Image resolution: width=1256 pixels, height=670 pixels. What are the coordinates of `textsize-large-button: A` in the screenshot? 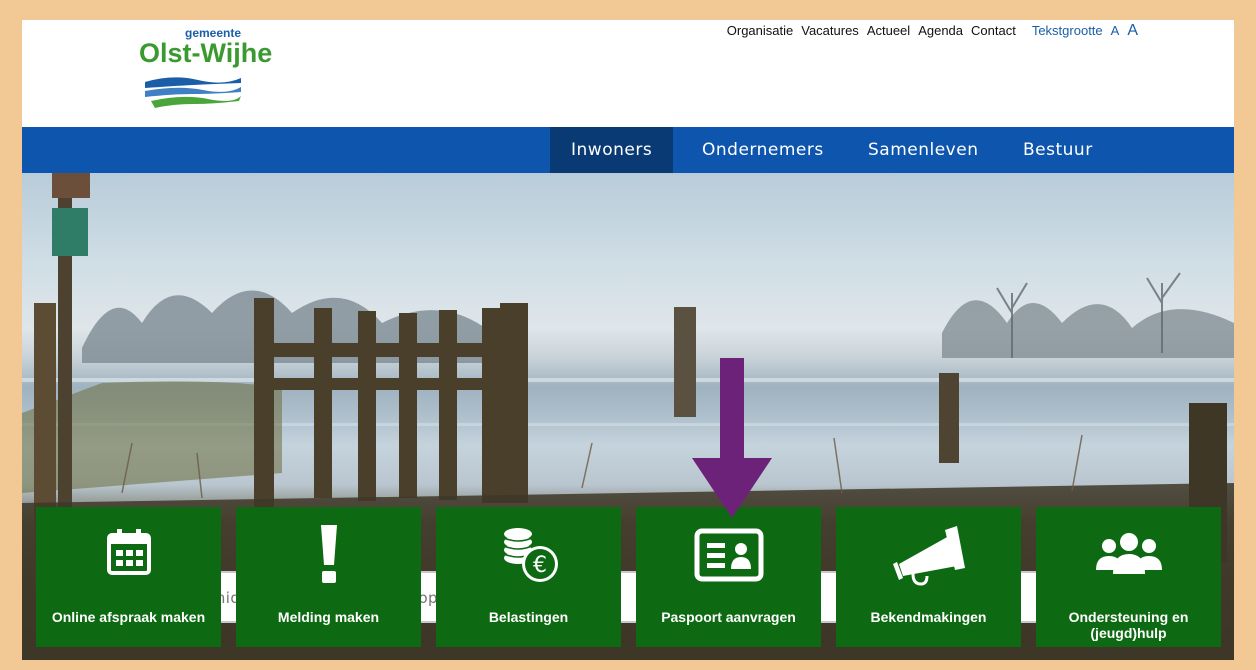 It's located at (1132, 31).